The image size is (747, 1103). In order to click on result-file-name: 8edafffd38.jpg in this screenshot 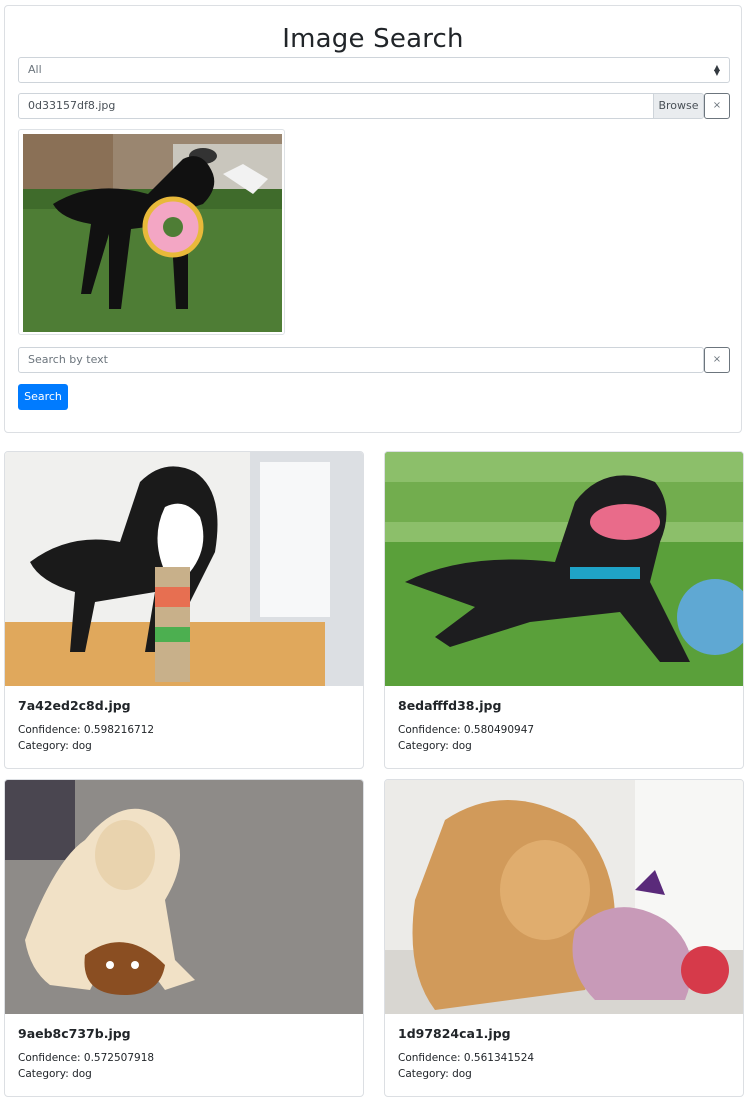, I will do `click(450, 705)`.